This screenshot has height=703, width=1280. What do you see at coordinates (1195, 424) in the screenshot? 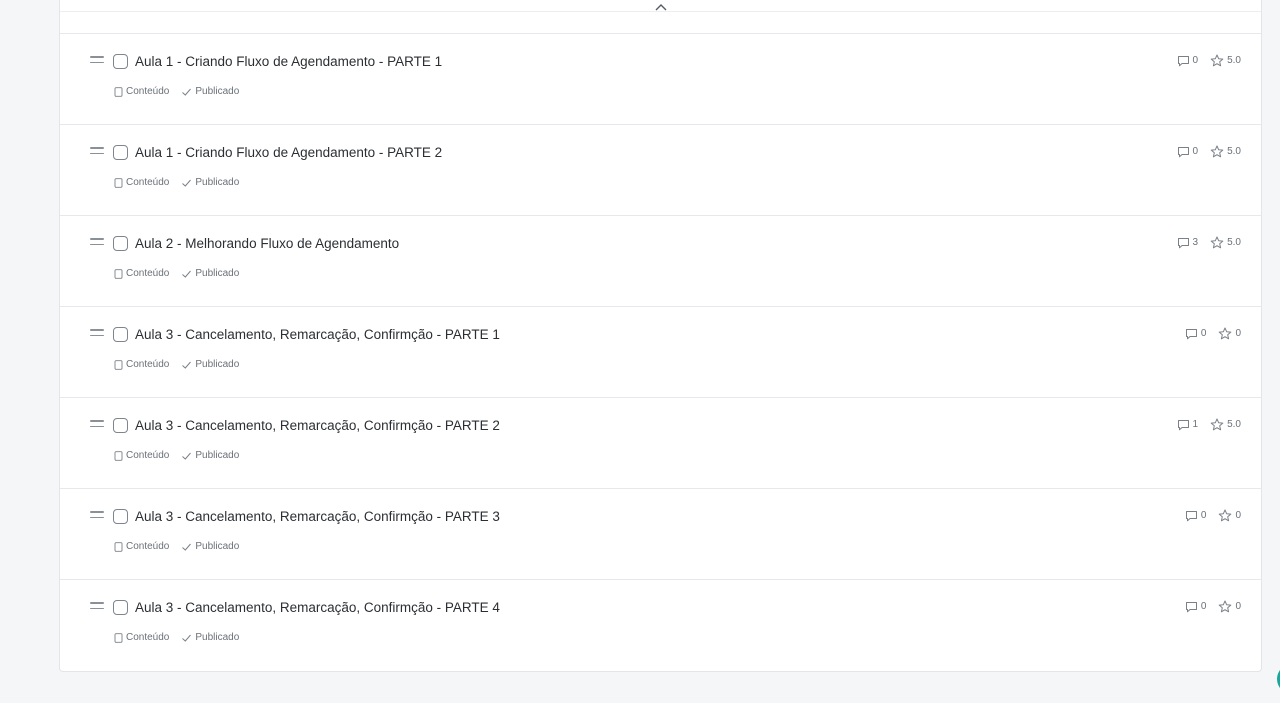
I see `comment-count-value: 1` at bounding box center [1195, 424].